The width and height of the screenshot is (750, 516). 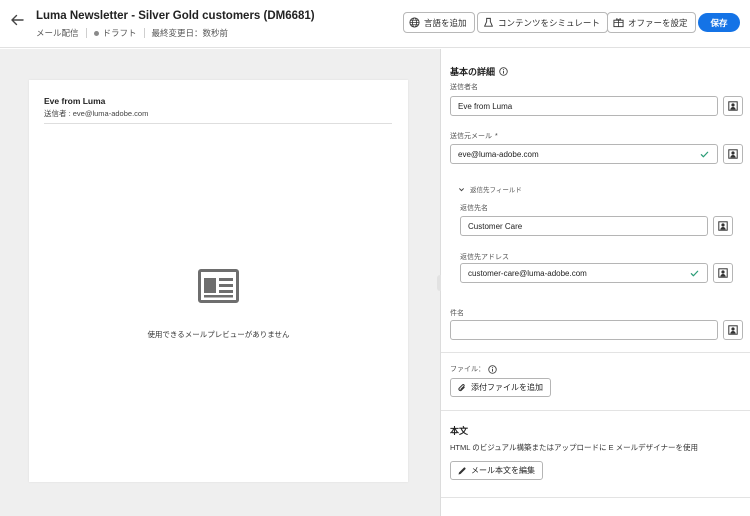 What do you see at coordinates (496, 136) in the screenshot?
I see `required-marker: *` at bounding box center [496, 136].